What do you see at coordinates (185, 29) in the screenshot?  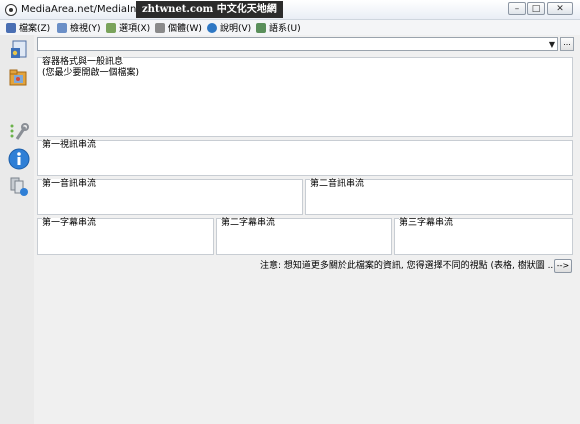 I see `menu-debug-label: 個體(W)` at bounding box center [185, 29].